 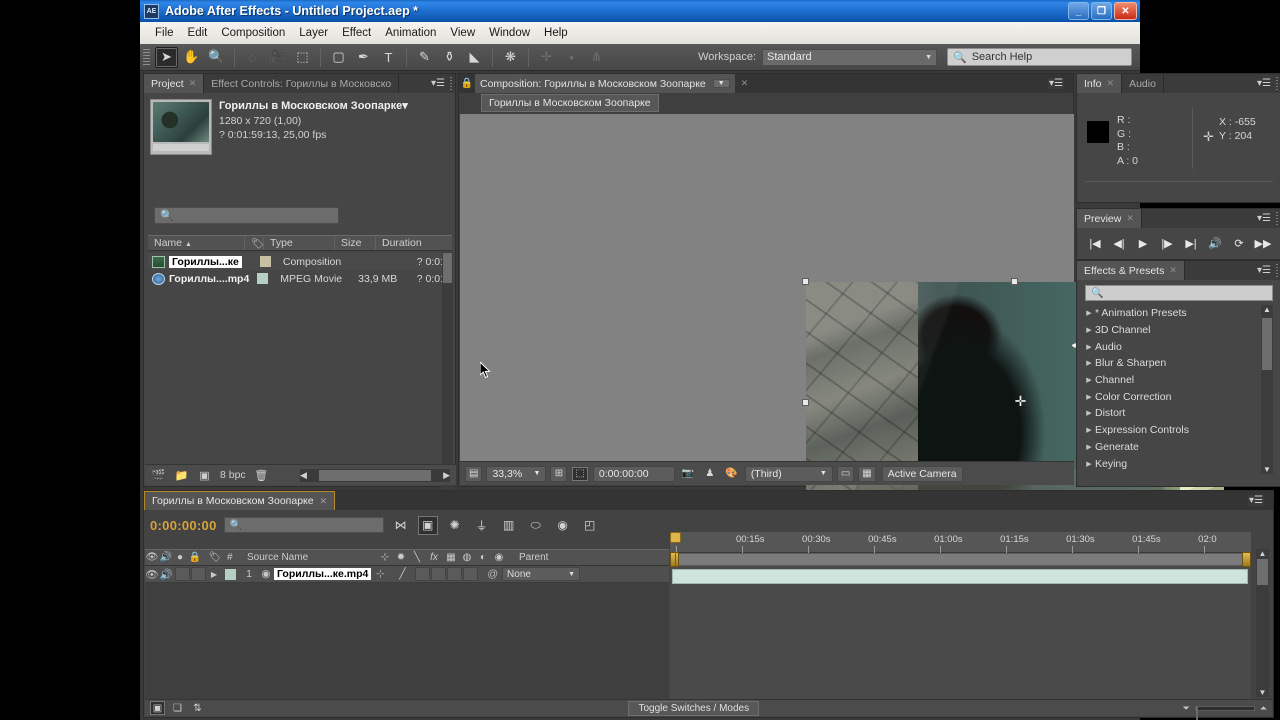 I want to click on 3d-toggle, so click(x=471, y=574).